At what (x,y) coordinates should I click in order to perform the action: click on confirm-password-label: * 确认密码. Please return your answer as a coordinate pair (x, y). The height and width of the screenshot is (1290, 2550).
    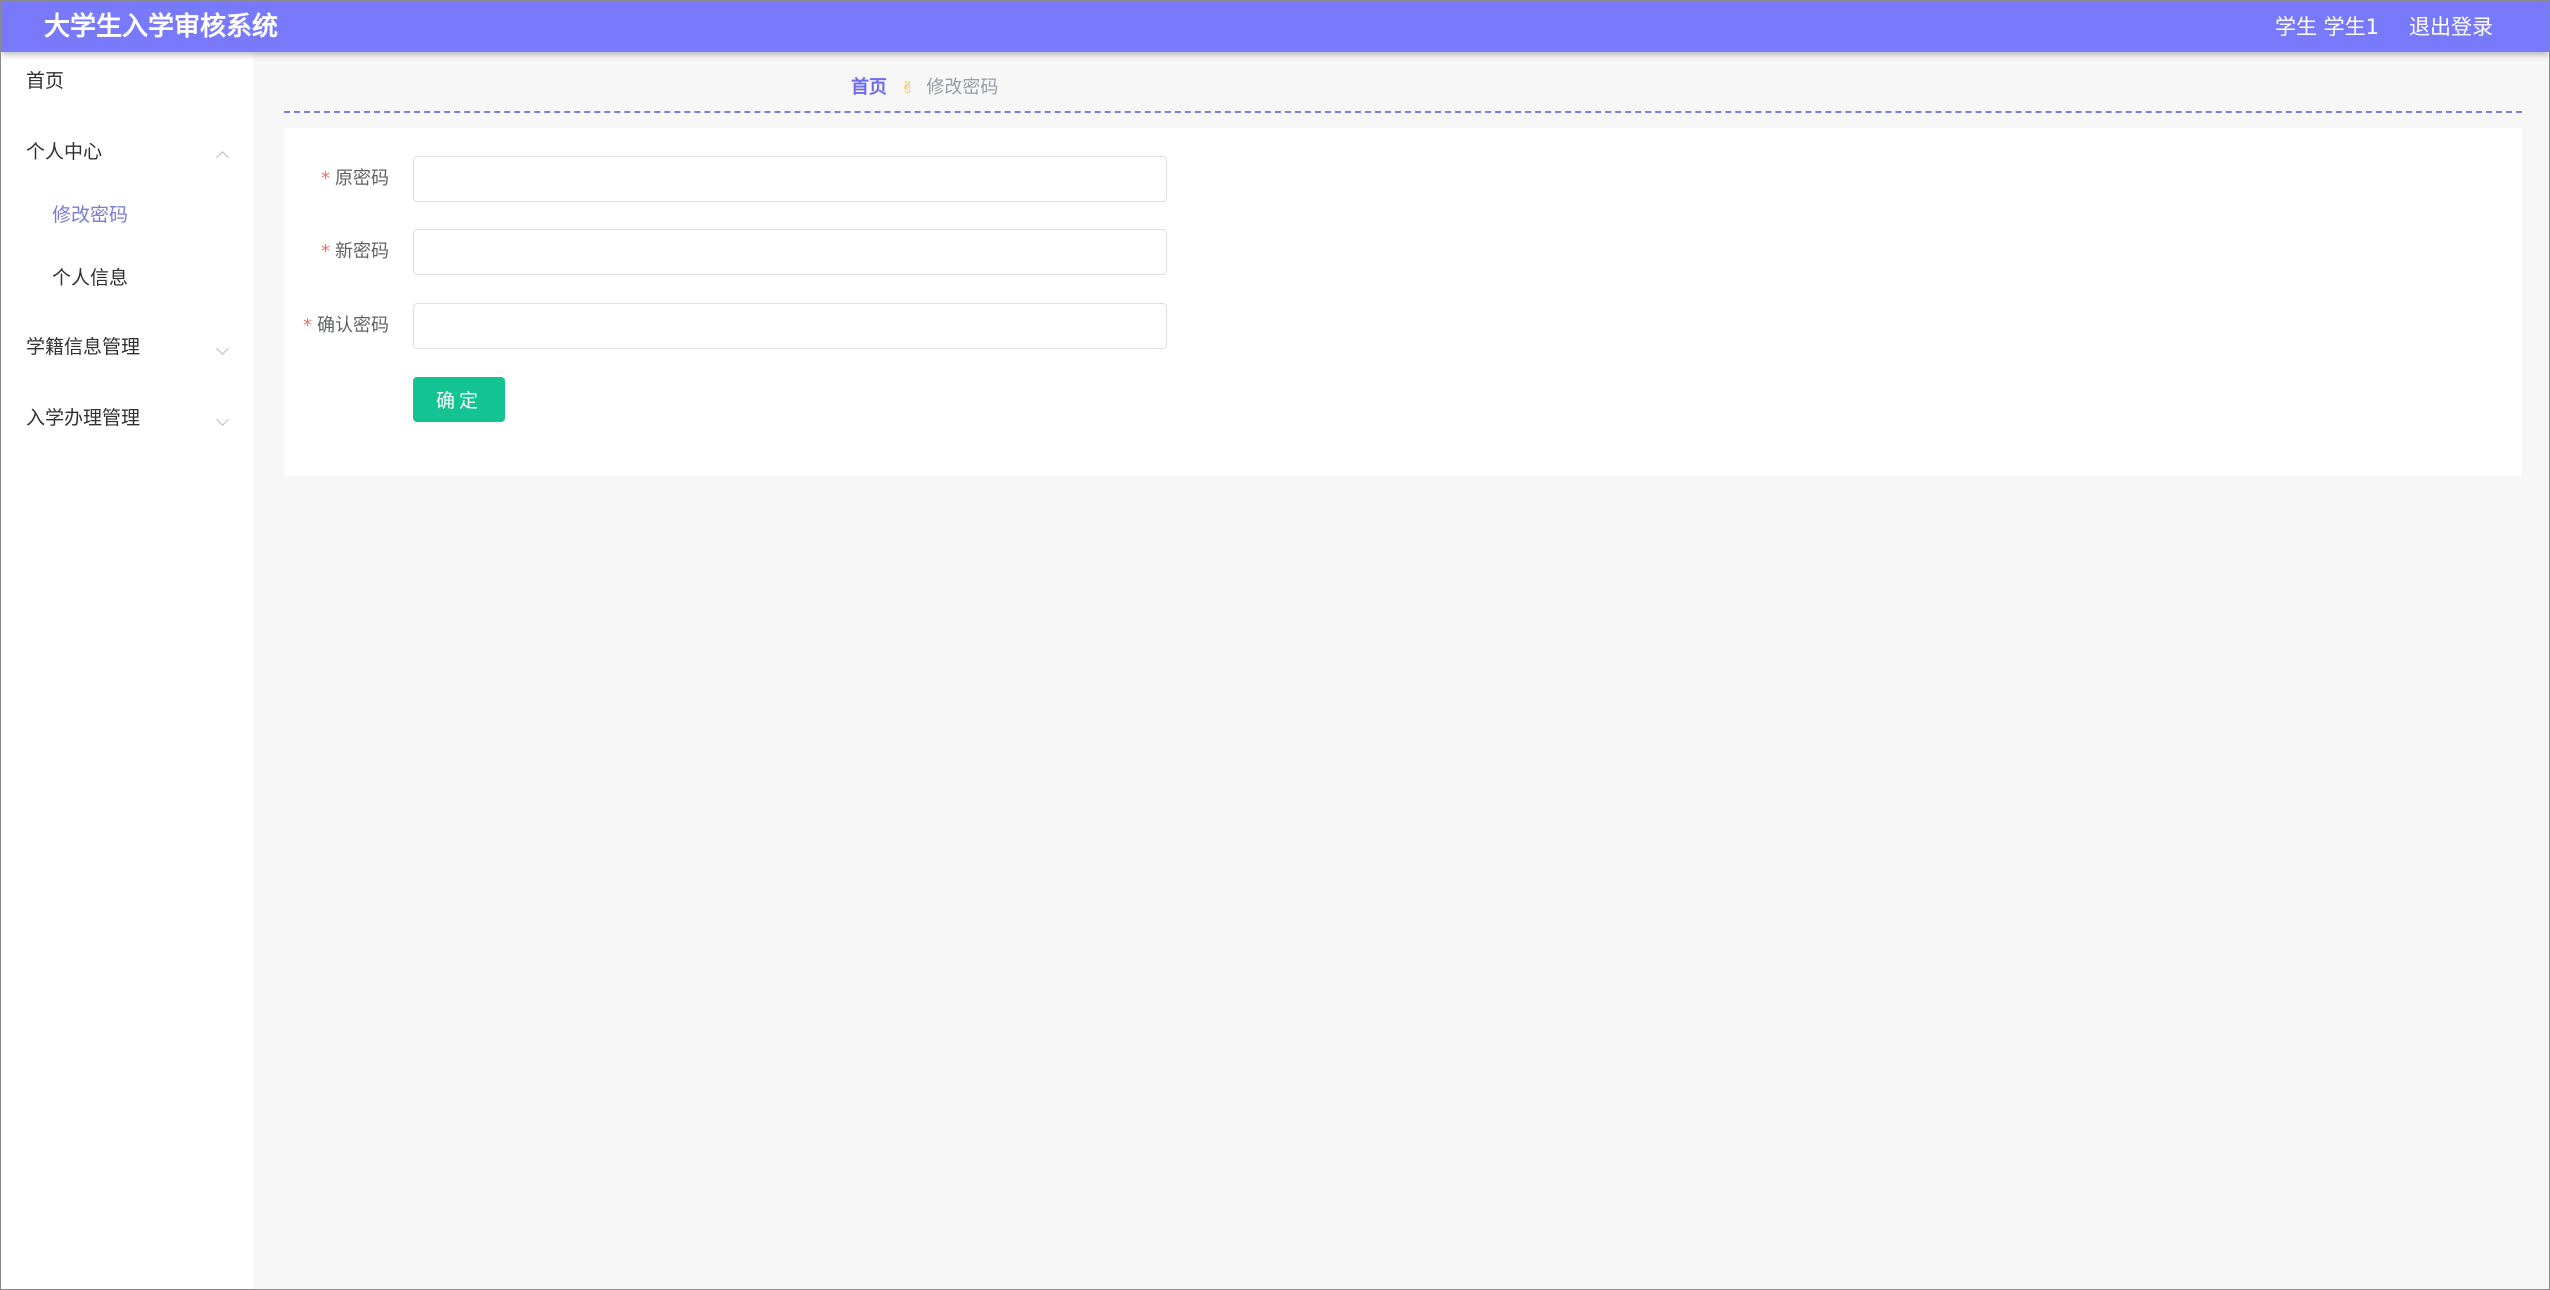
    Looking at the image, I should click on (346, 325).